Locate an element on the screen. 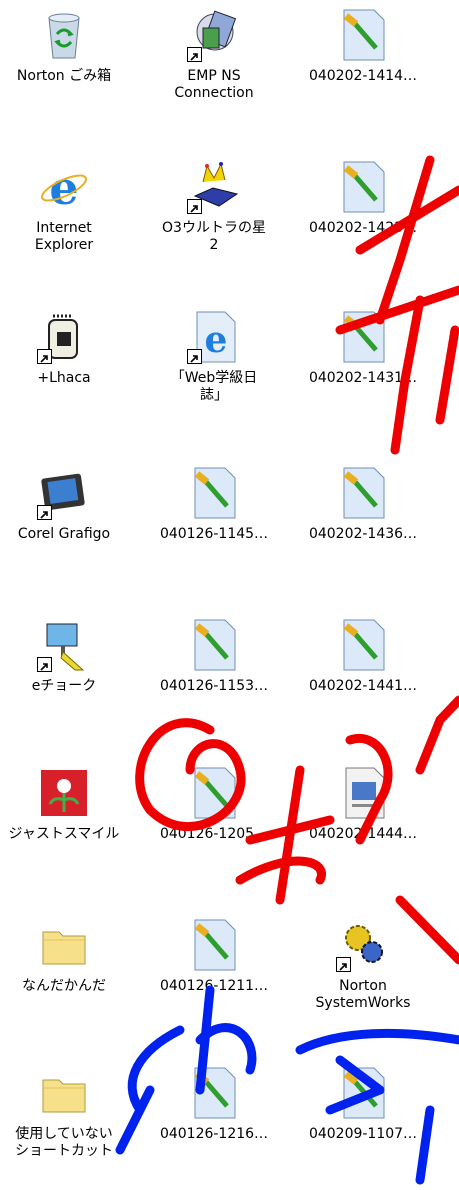 The image size is (459, 1190). desktop-icon-just-smile: ジャストスマイル is located at coordinates (67, 804).